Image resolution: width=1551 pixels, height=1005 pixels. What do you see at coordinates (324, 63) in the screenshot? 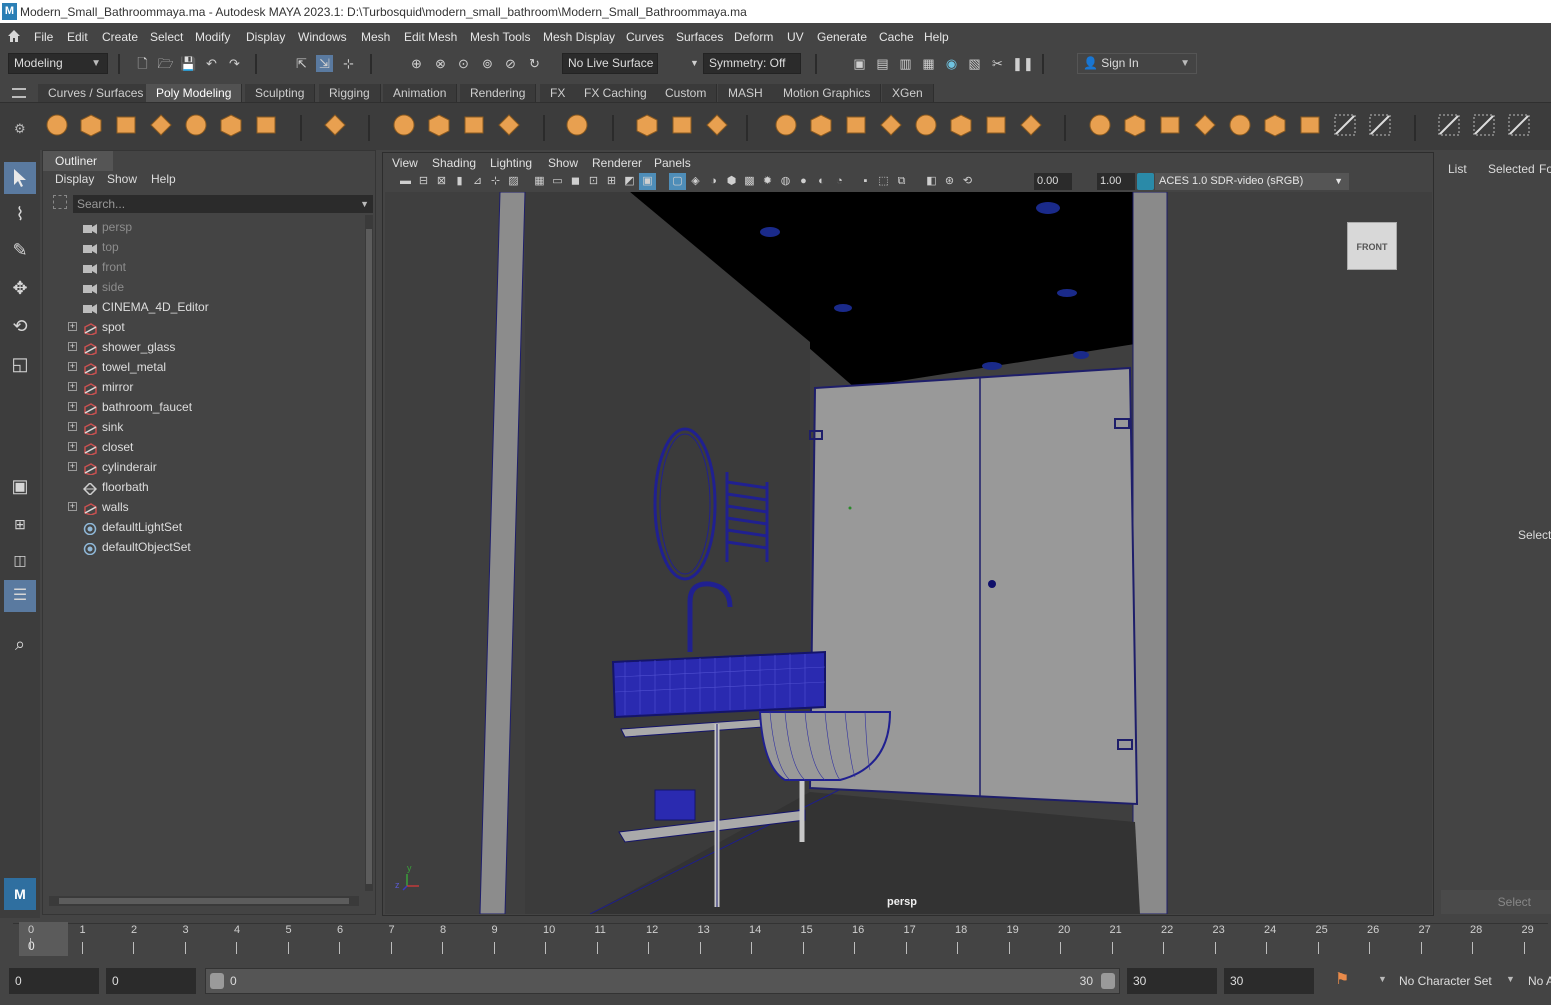
I see `select-object-icon: ⇲` at bounding box center [324, 63].